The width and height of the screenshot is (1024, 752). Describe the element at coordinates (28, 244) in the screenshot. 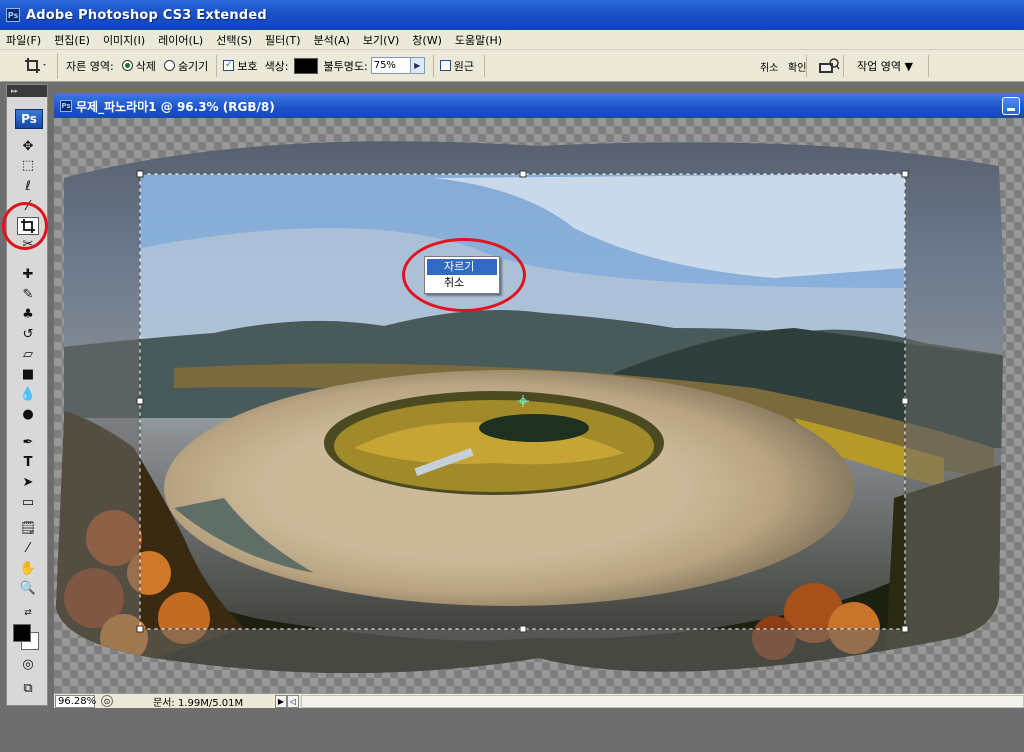

I see `slice-tool-icon: ✂` at that location.